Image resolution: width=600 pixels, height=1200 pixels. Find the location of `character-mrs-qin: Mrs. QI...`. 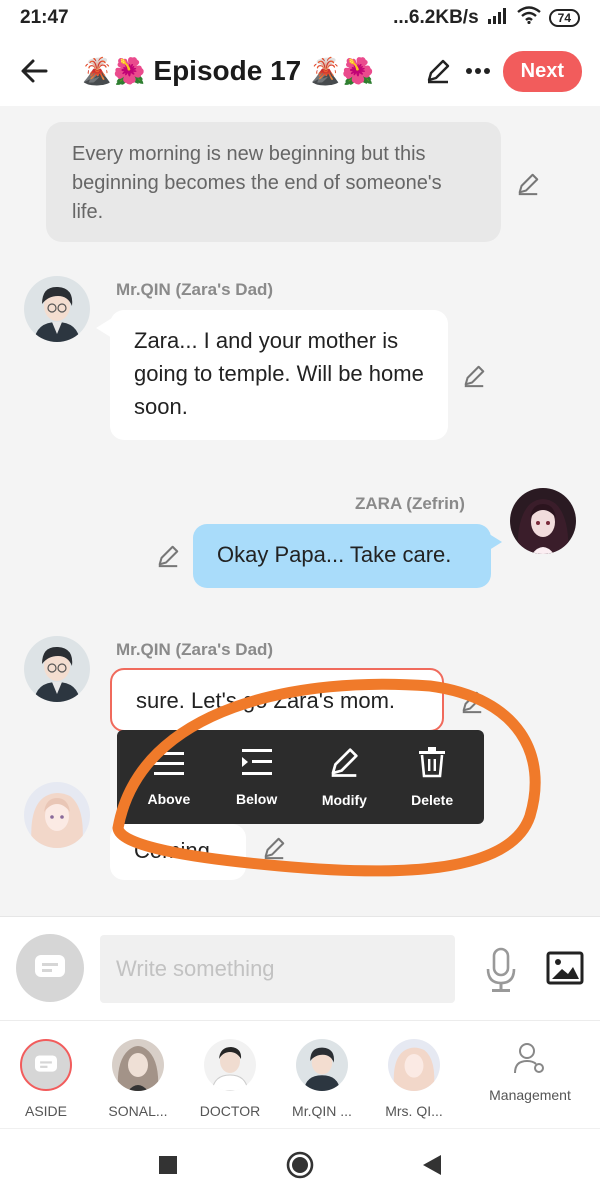

character-mrs-qin: Mrs. QI... is located at coordinates (414, 1074).